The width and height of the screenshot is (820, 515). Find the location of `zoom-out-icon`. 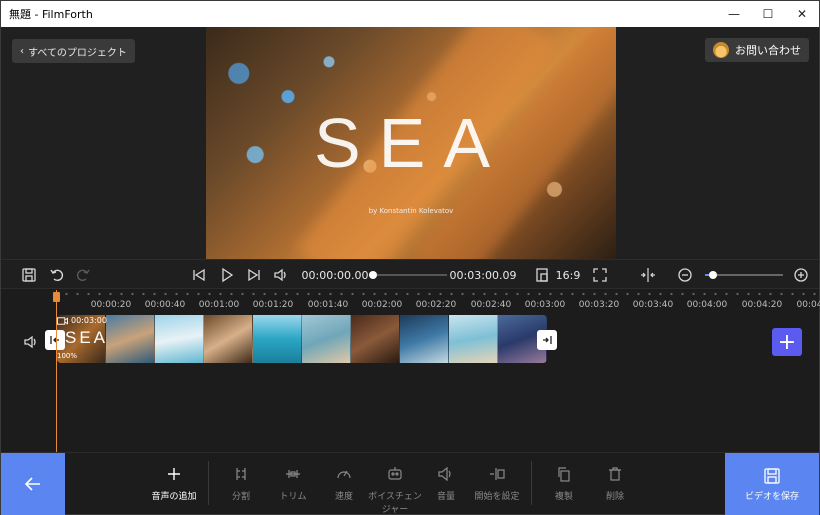

zoom-out-icon is located at coordinates (685, 275).